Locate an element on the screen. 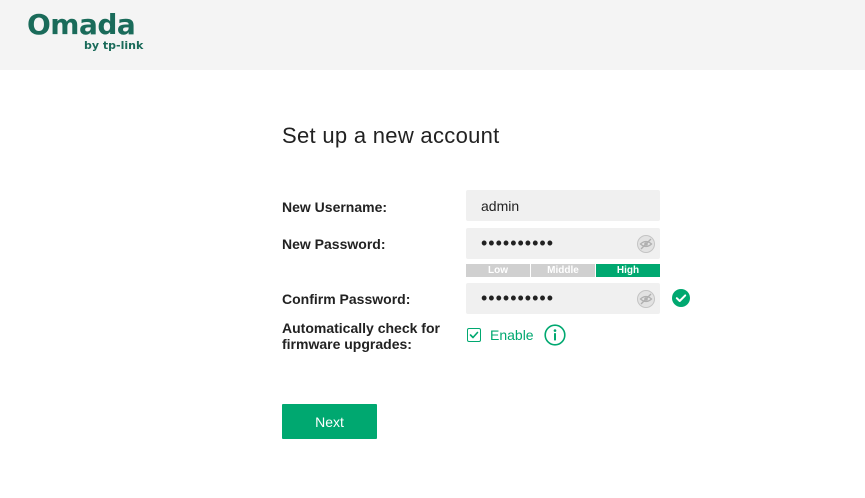  page-title: Set up a new account is located at coordinates (391, 135).